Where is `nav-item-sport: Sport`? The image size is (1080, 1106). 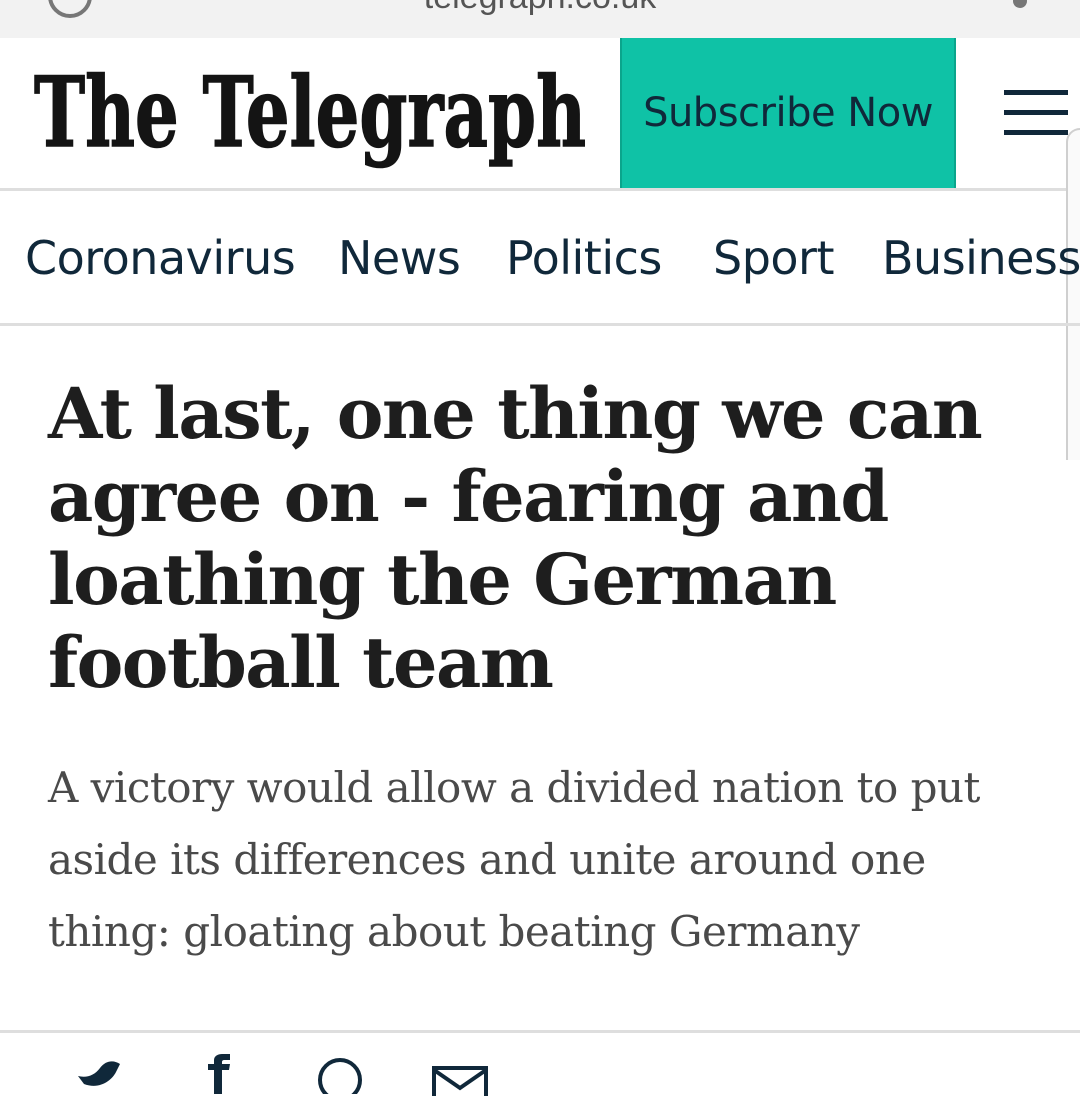
nav-item-sport: Sport is located at coordinates (774, 258).